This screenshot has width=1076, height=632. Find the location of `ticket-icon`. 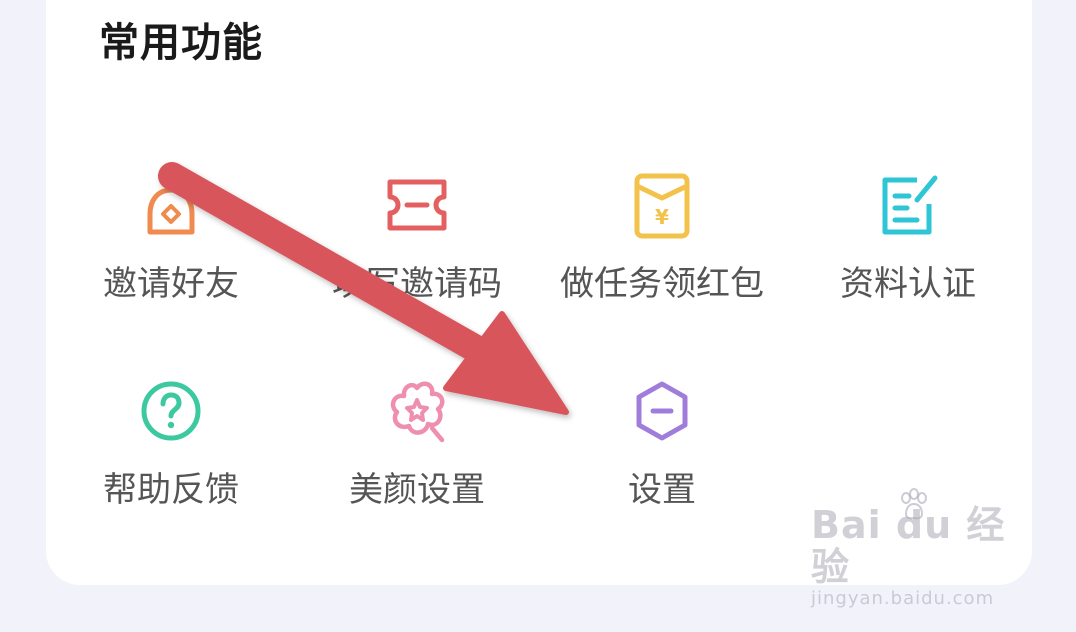

ticket-icon is located at coordinates (417, 205).